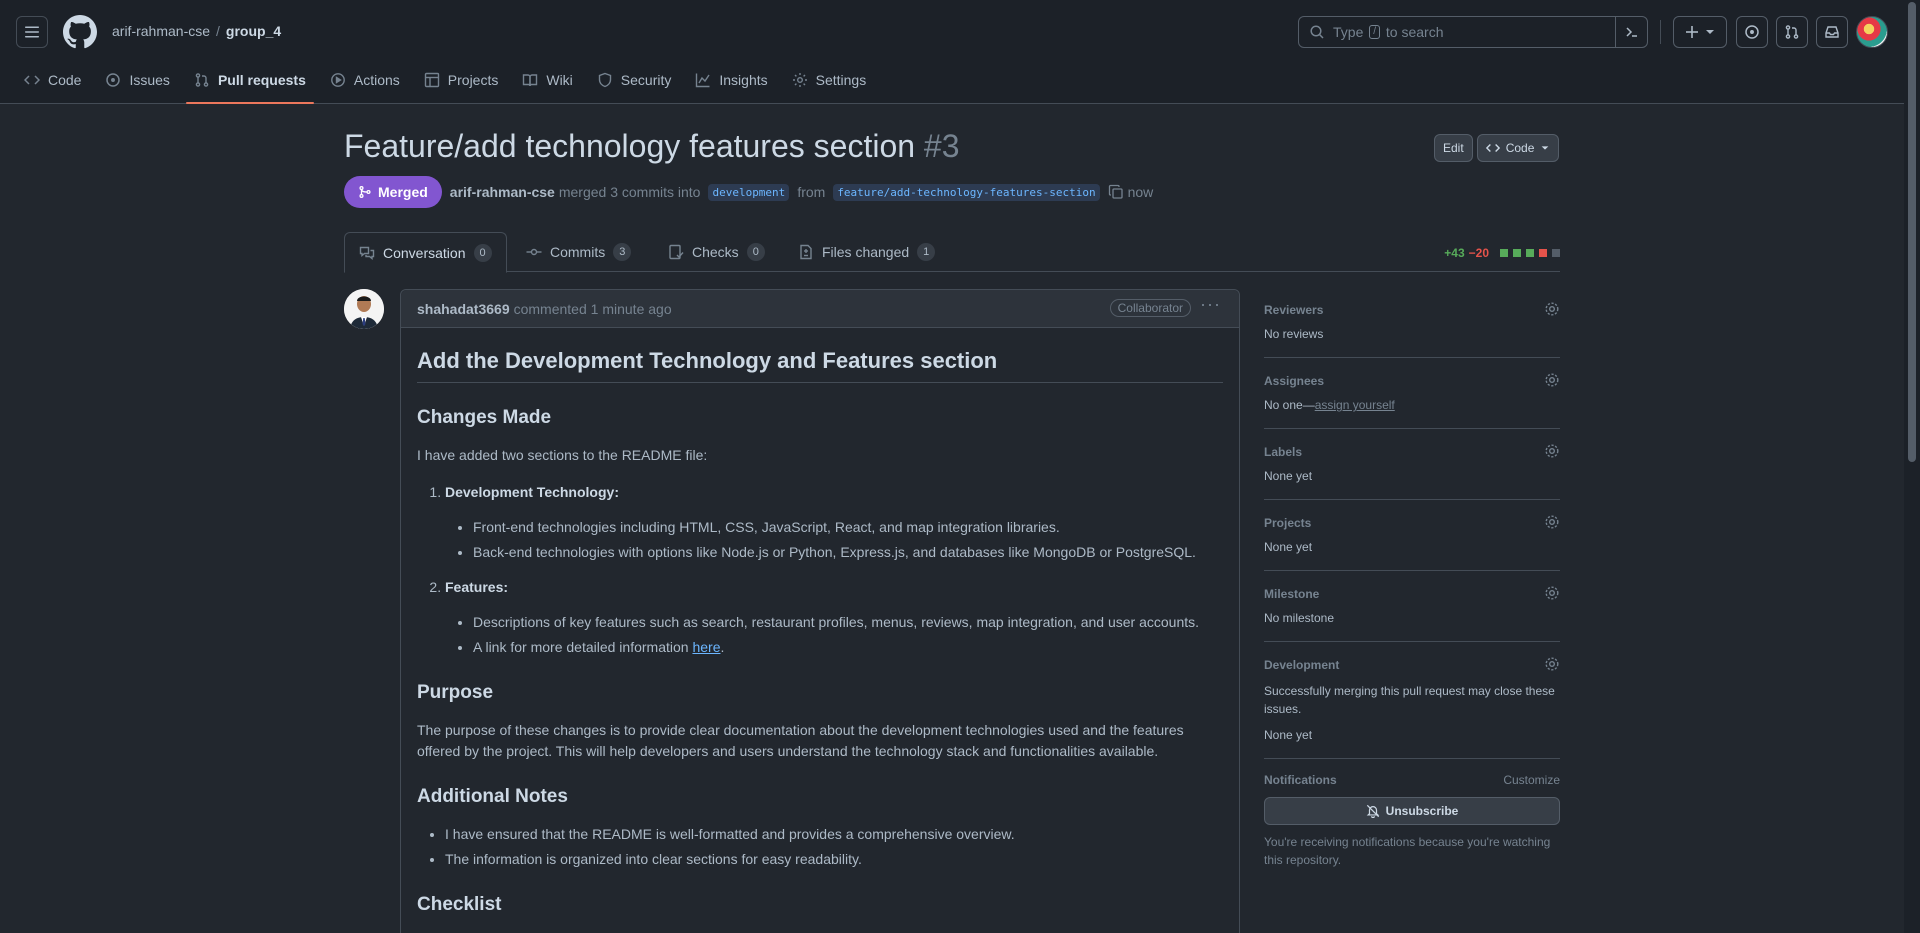  Describe the element at coordinates (559, 80) in the screenshot. I see `tab-wiki-label: Wiki` at that location.